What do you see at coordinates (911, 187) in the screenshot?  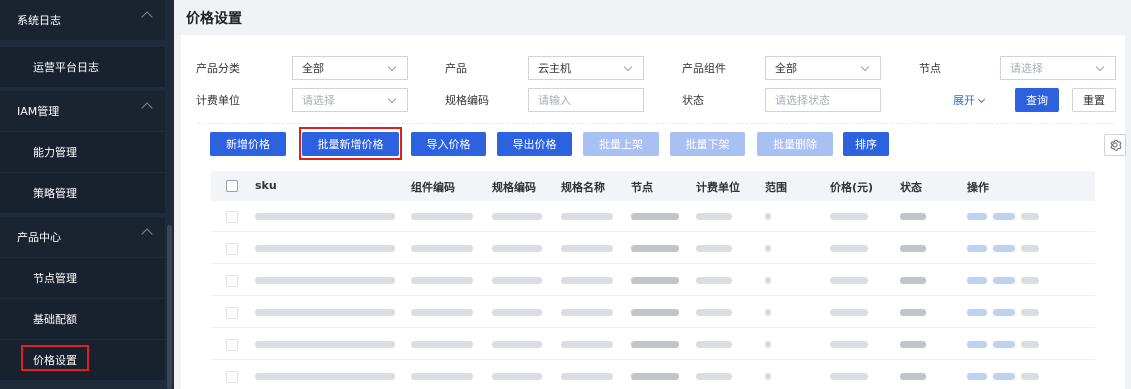 I see `column-header: 状态` at bounding box center [911, 187].